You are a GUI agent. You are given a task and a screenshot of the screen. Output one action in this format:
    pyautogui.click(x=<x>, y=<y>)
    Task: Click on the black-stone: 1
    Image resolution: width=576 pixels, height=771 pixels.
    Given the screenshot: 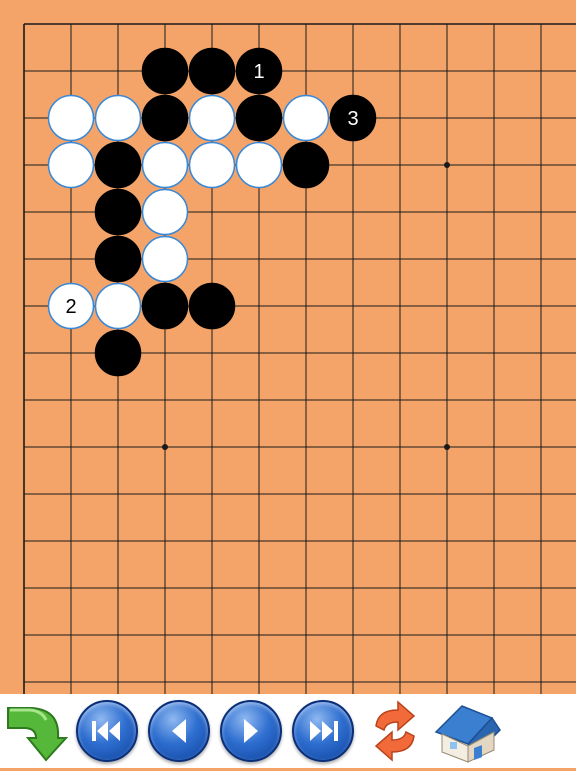 What is the action you would take?
    pyautogui.click(x=259, y=71)
    